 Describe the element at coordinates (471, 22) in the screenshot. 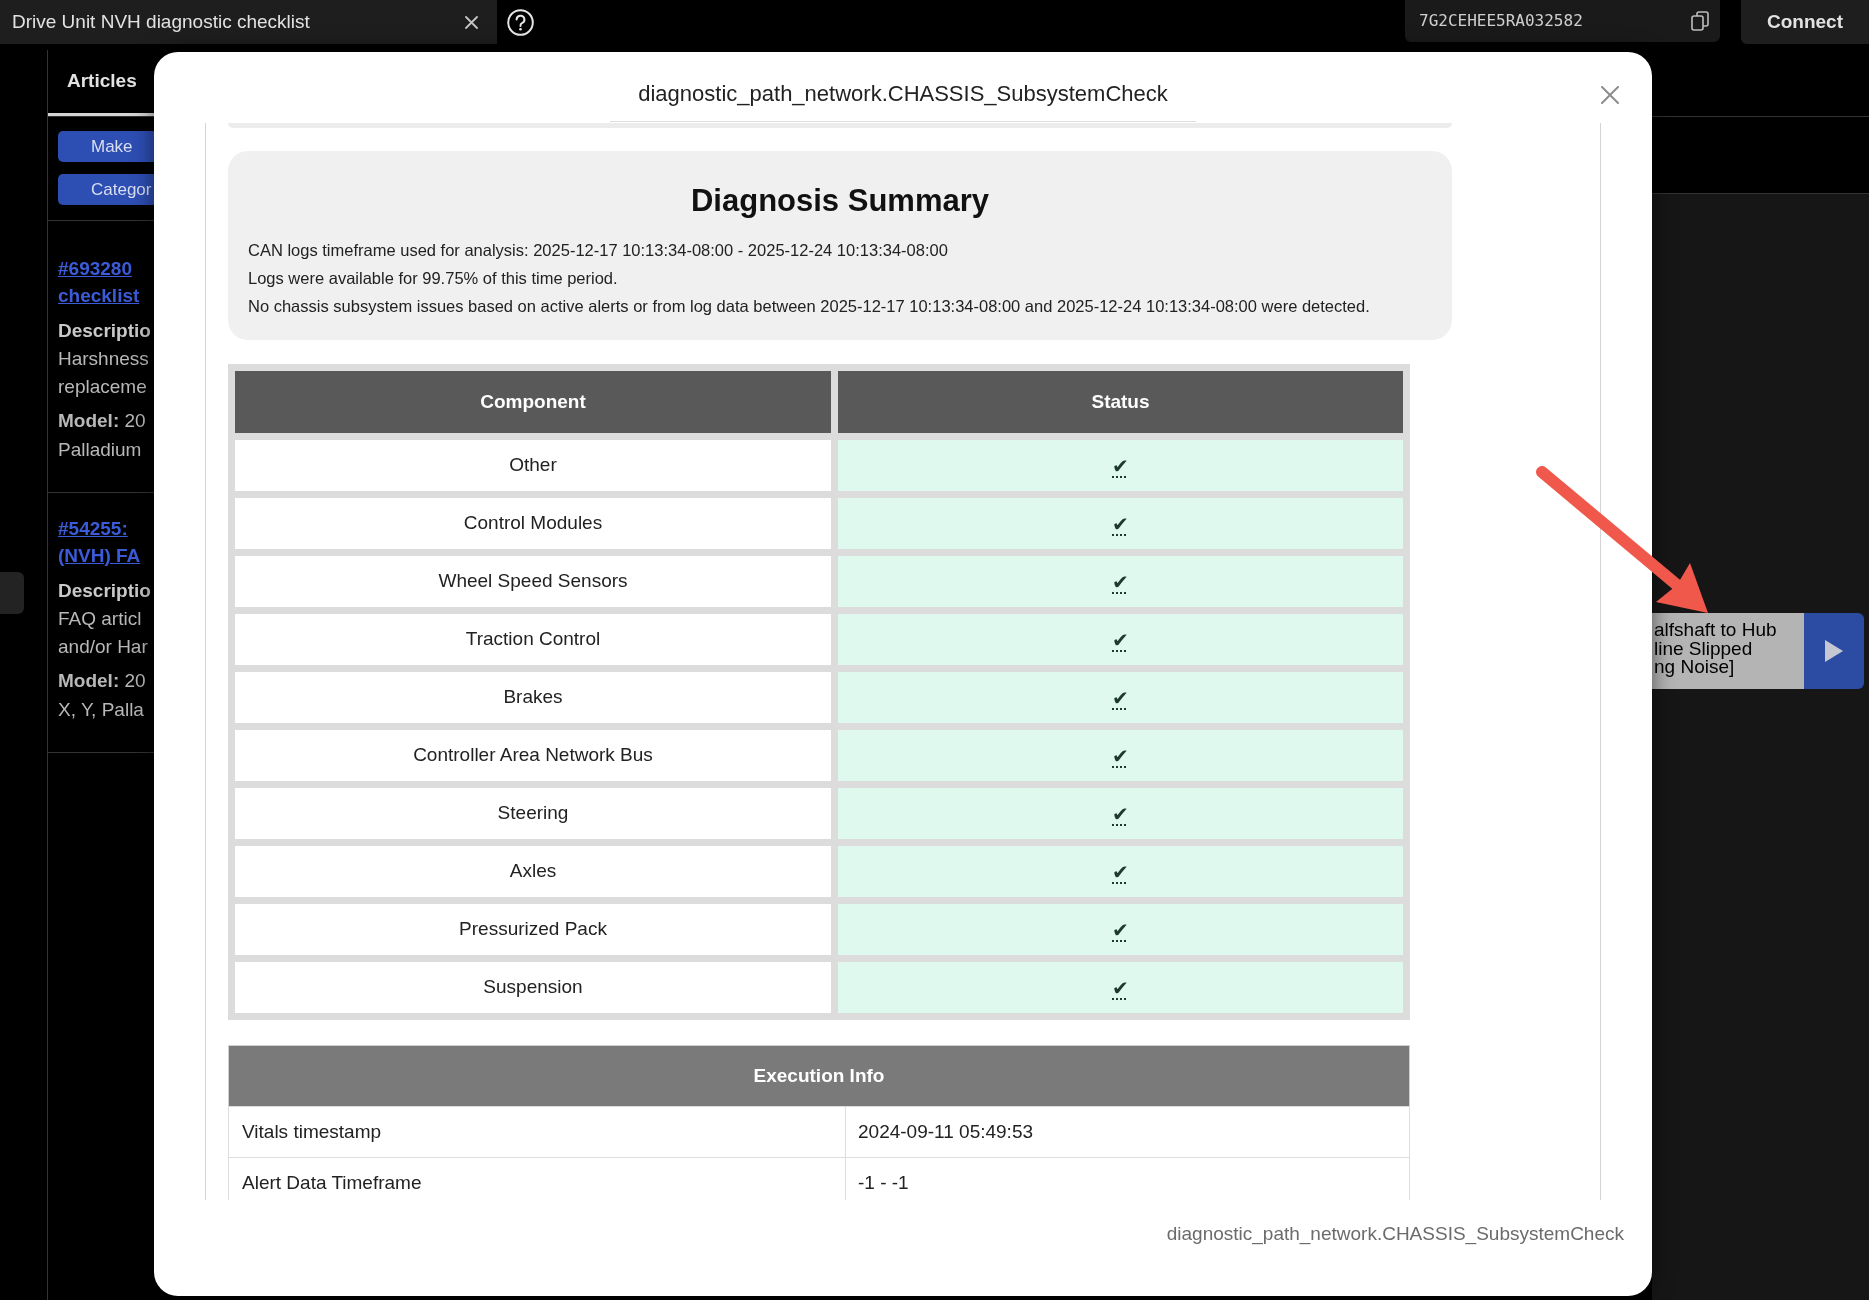

I see `close-icon` at that location.